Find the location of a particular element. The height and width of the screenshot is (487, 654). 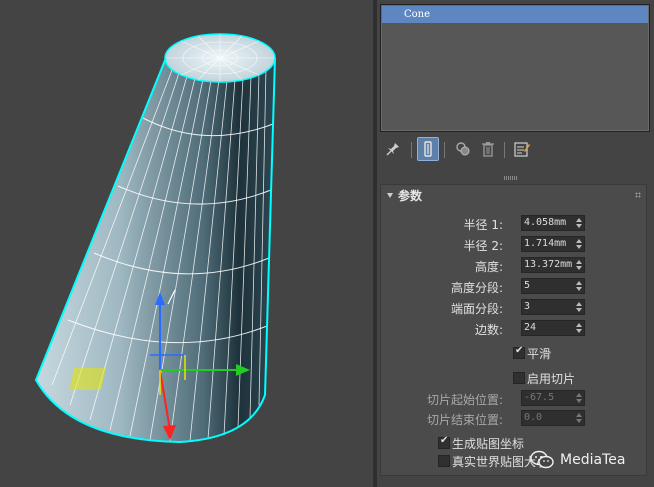

modifier-stack-list: Cone is located at coordinates (515, 68).